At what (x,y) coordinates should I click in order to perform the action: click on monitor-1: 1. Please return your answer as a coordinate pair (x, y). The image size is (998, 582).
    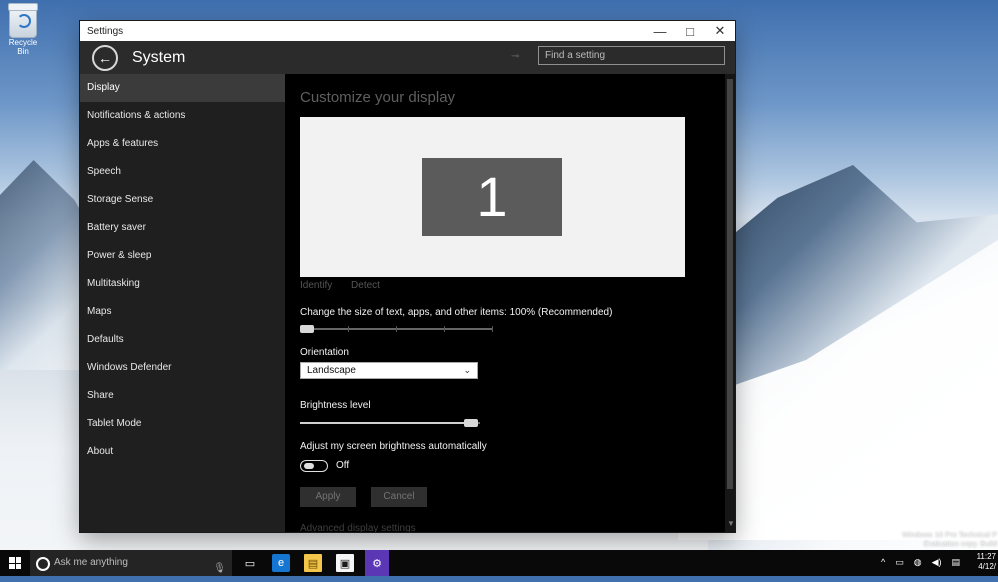
    Looking at the image, I should click on (492, 197).